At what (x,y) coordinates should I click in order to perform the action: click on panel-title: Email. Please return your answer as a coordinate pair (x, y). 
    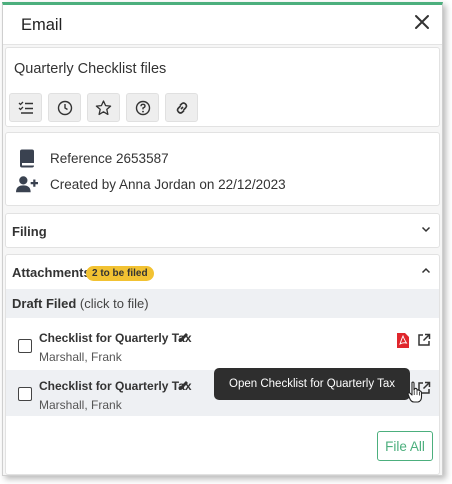
    Looking at the image, I should click on (42, 25).